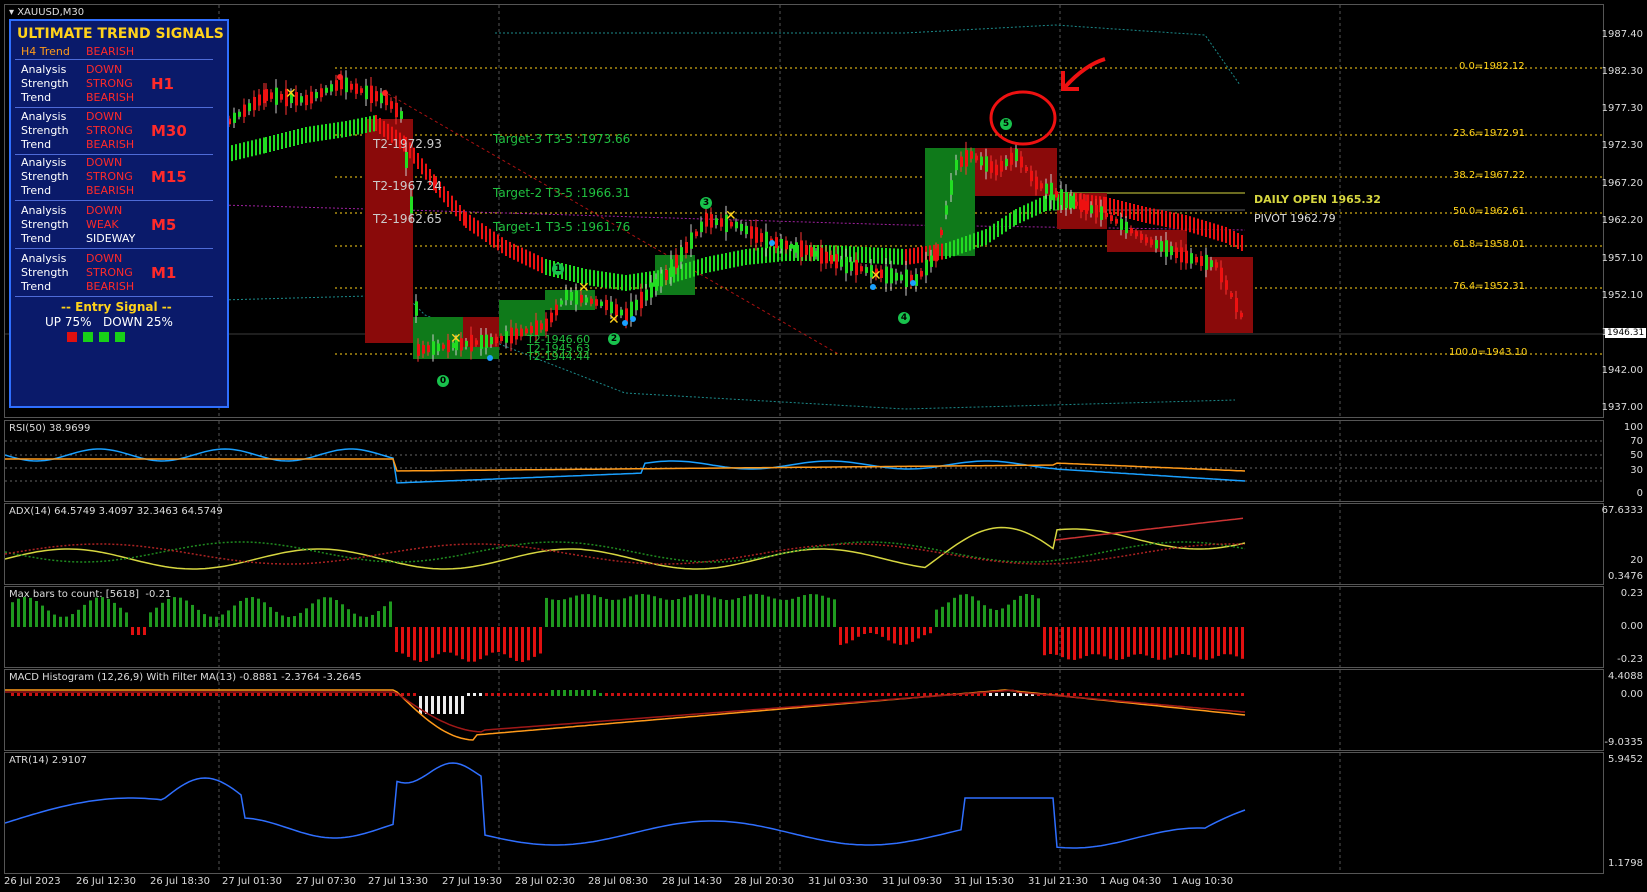 This screenshot has height=892, width=1647. I want to click on symbol-label: ▾ XAUUSD,M30, so click(46, 12).